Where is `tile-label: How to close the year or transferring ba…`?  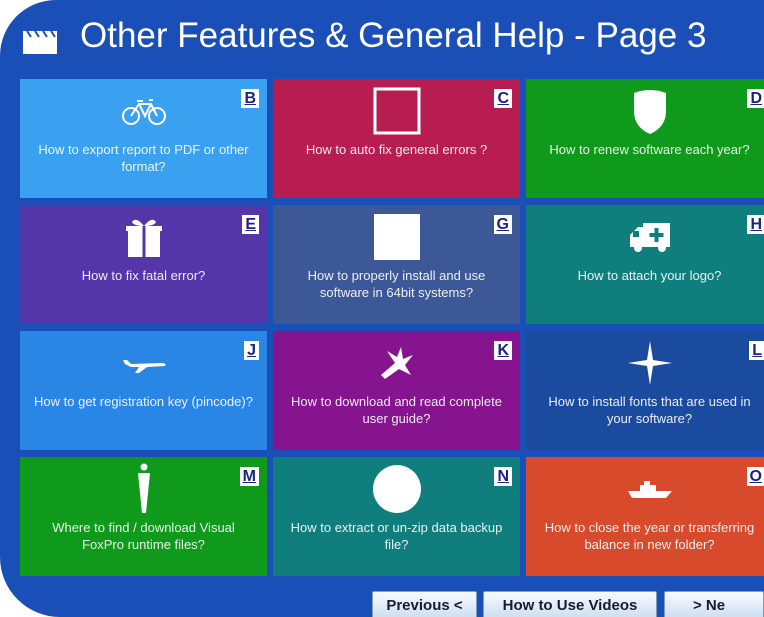 tile-label: How to close the year or transferring ba… is located at coordinates (649, 536).